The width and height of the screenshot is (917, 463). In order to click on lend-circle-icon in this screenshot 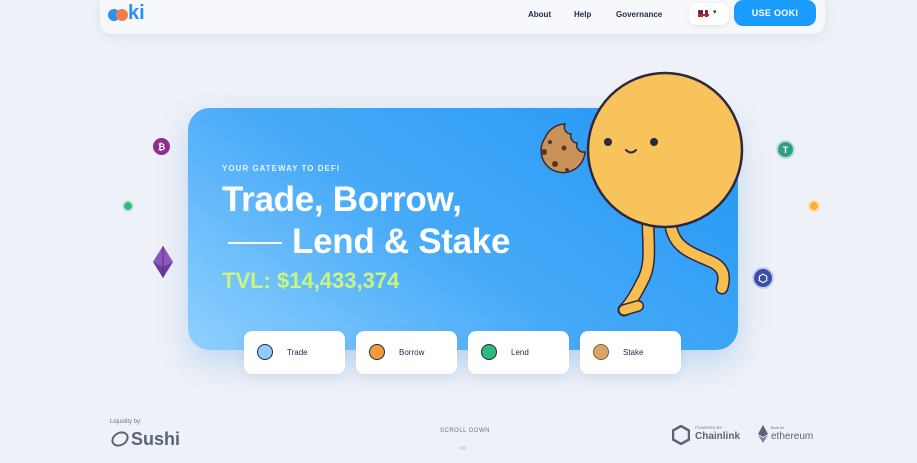, I will do `click(489, 352)`.